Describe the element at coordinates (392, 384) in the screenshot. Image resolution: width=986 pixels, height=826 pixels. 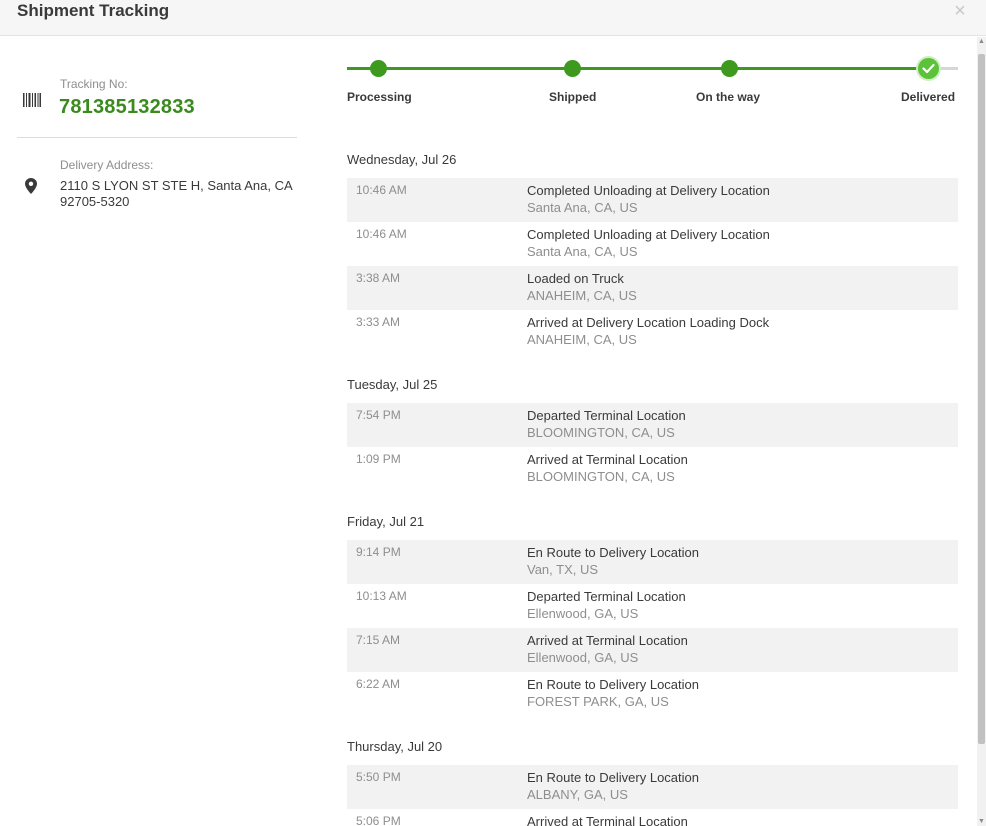
I see `day-heading: Tuesday, Jul 25` at that location.